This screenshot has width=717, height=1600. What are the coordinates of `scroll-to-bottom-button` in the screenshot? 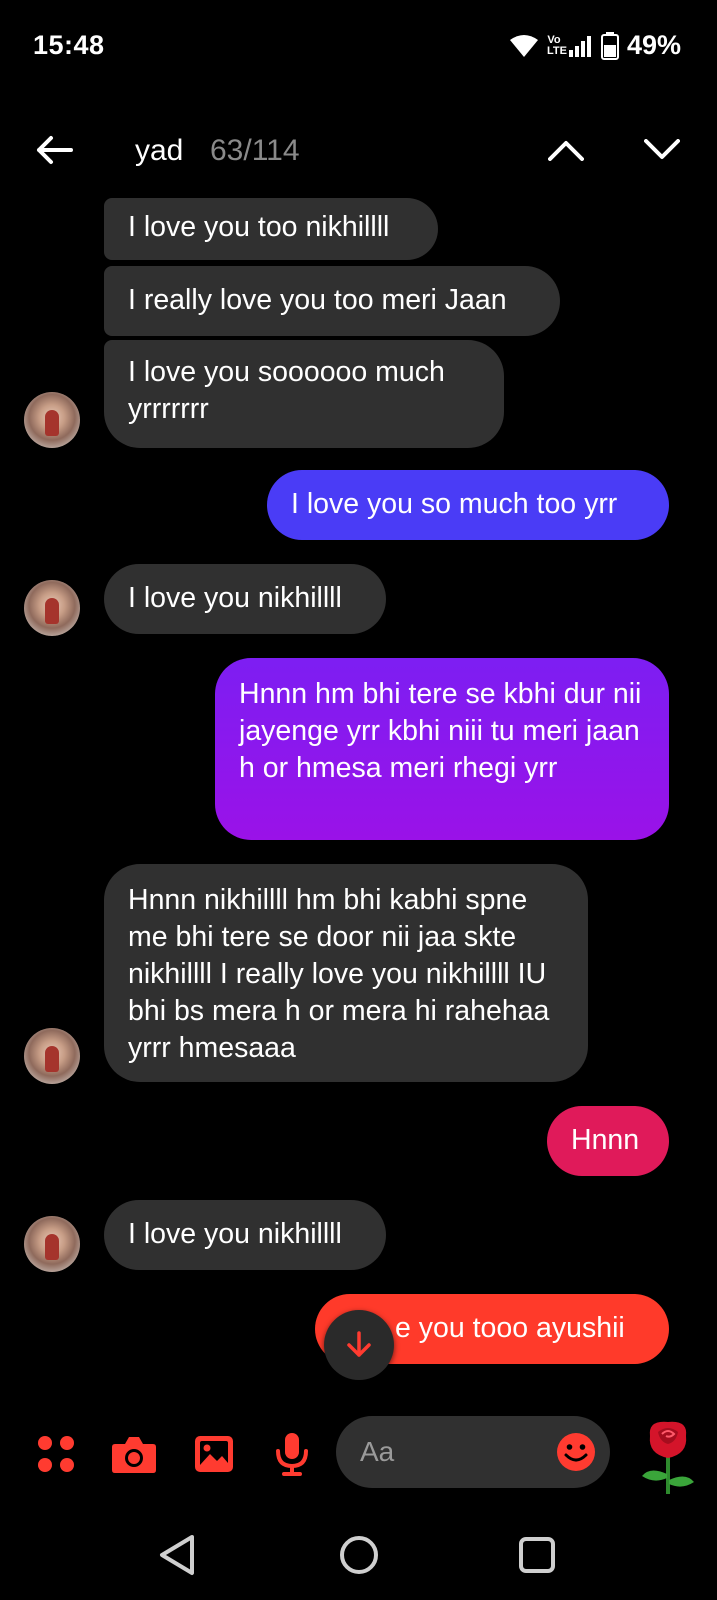 It's located at (359, 1345).